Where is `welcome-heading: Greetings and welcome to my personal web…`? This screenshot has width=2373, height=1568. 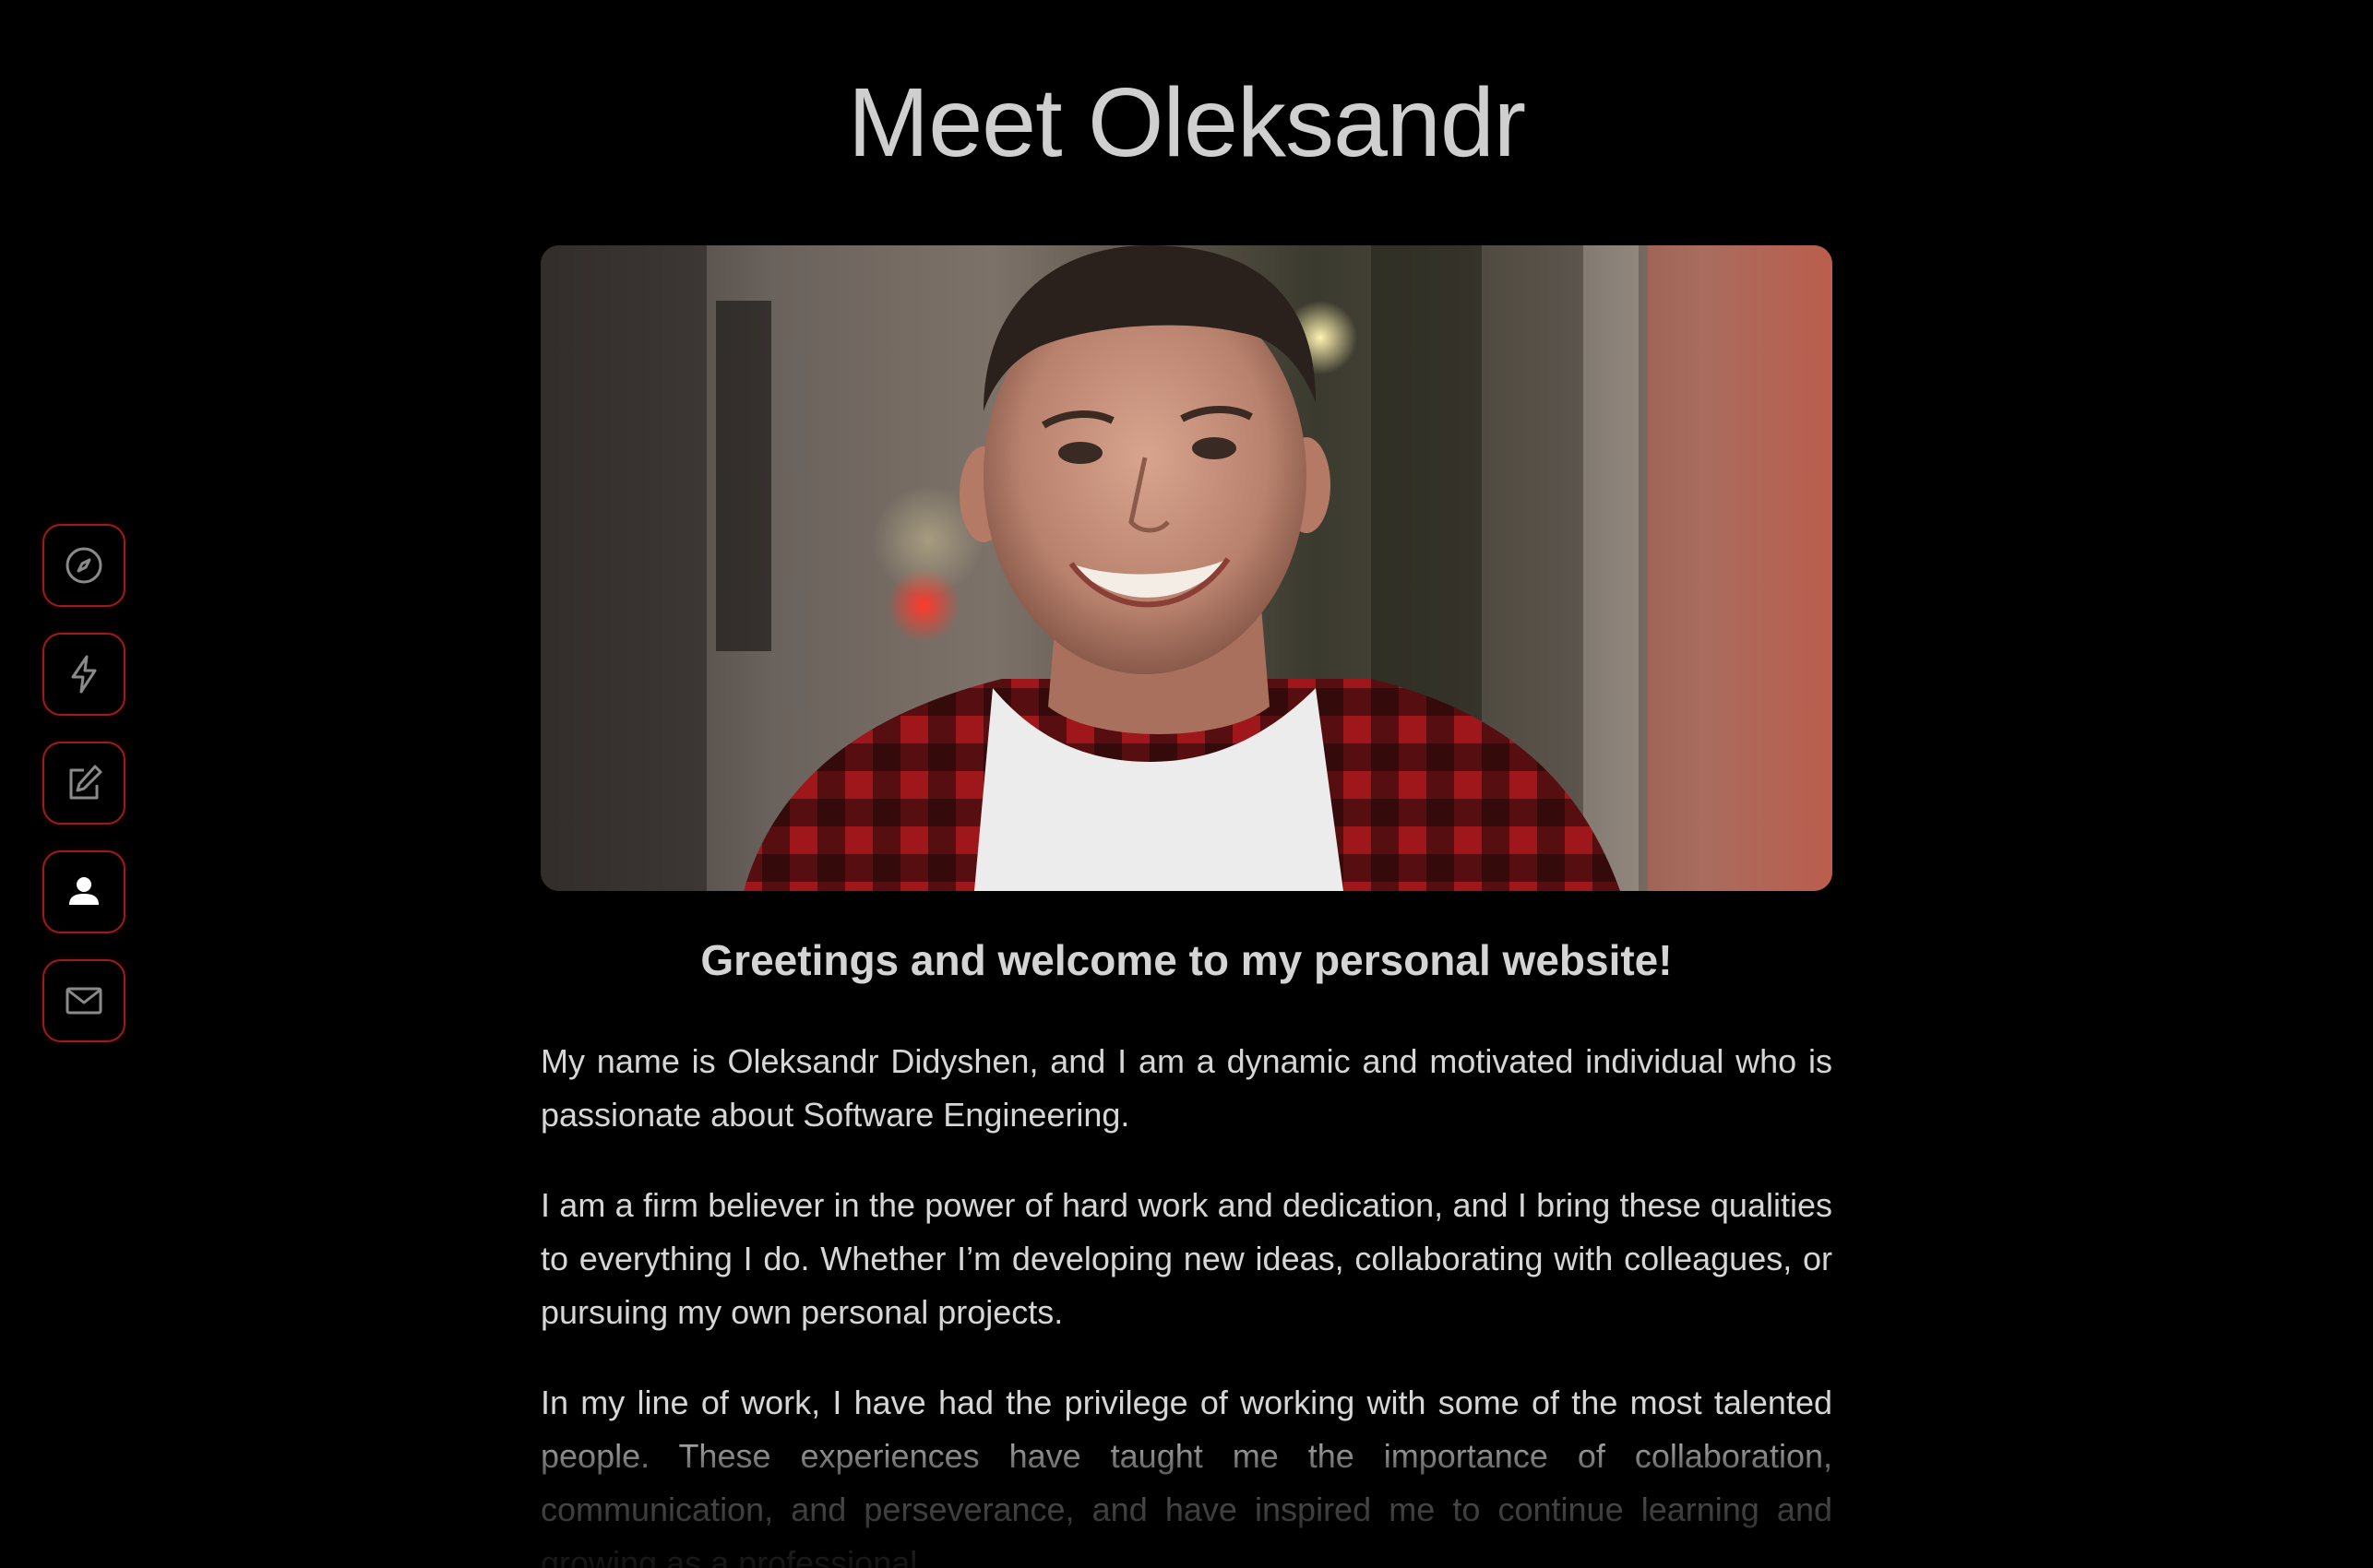 welcome-heading: Greetings and welcome to my personal web… is located at coordinates (1186, 960).